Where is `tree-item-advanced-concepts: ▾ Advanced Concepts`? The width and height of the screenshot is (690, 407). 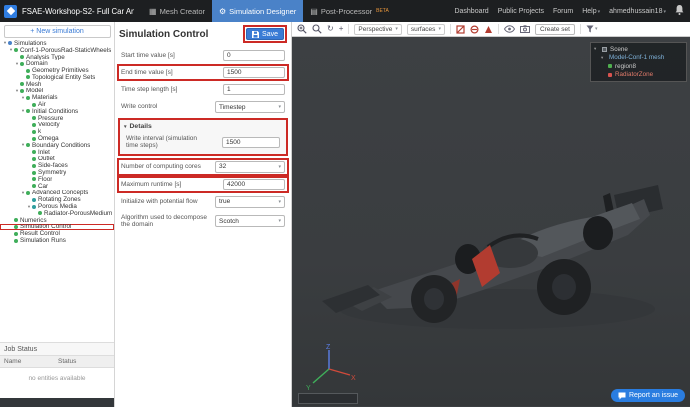 tree-item-advanced-concepts: ▾ Advanced Concepts is located at coordinates (57, 193).